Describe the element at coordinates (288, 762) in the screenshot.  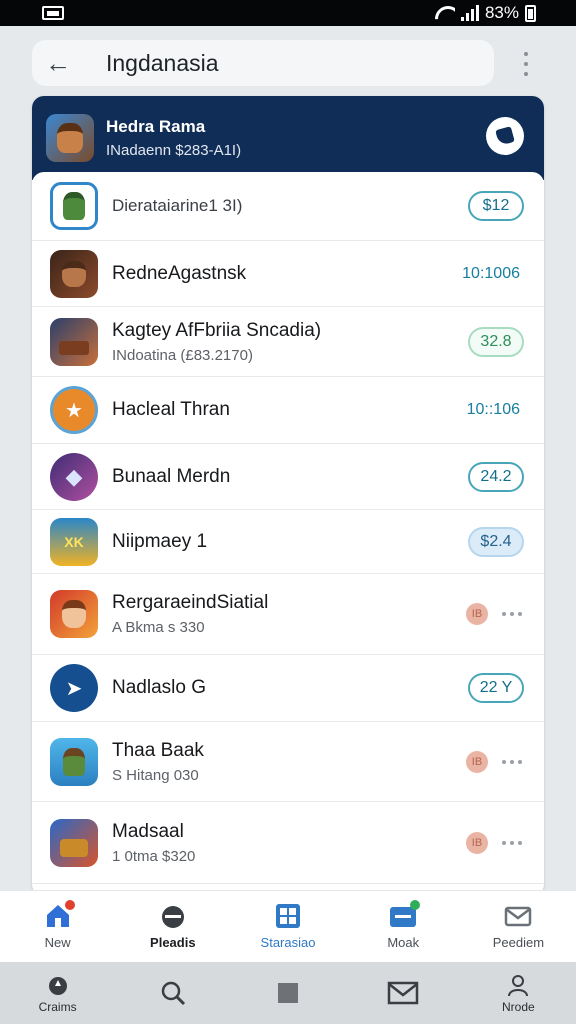
I see `list-item: Thaa Baak S Hitang 030 IB` at that location.